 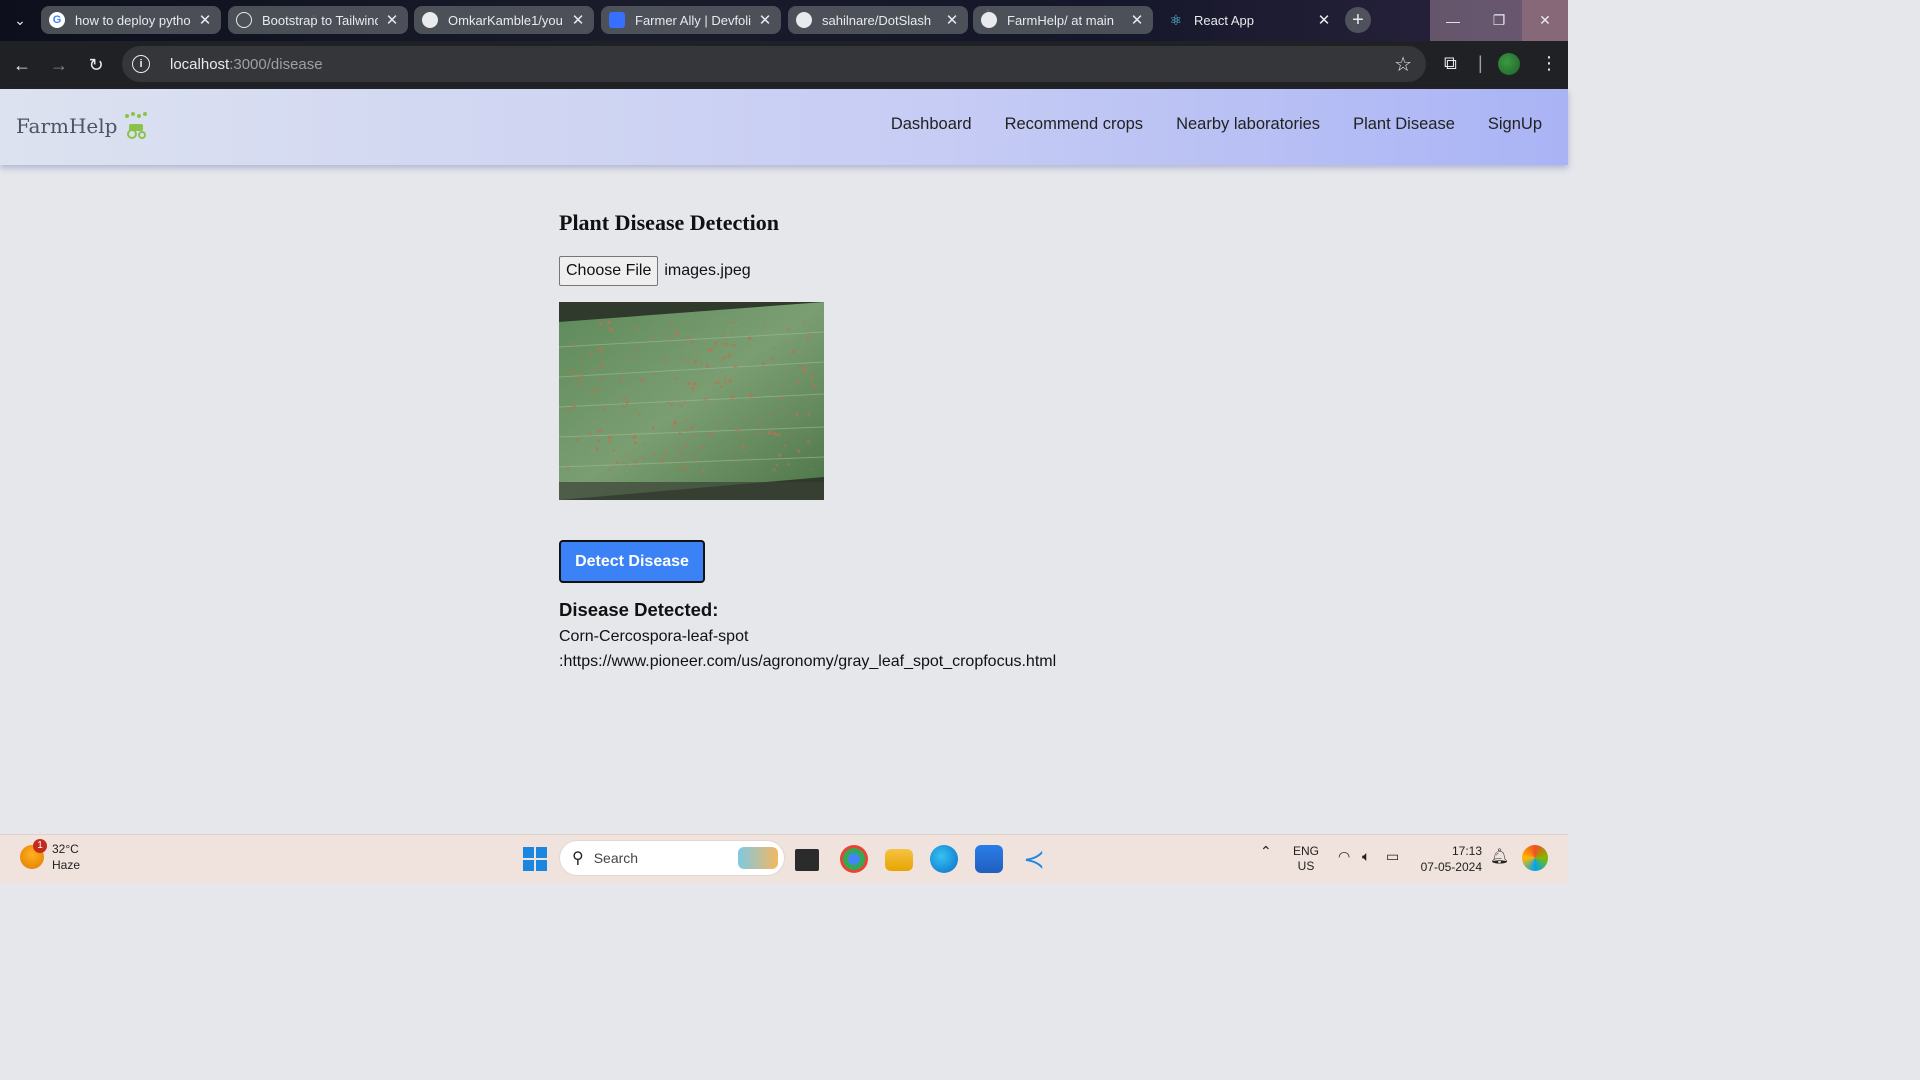 What do you see at coordinates (1392, 856) in the screenshot?
I see `battery-icon: ▭` at bounding box center [1392, 856].